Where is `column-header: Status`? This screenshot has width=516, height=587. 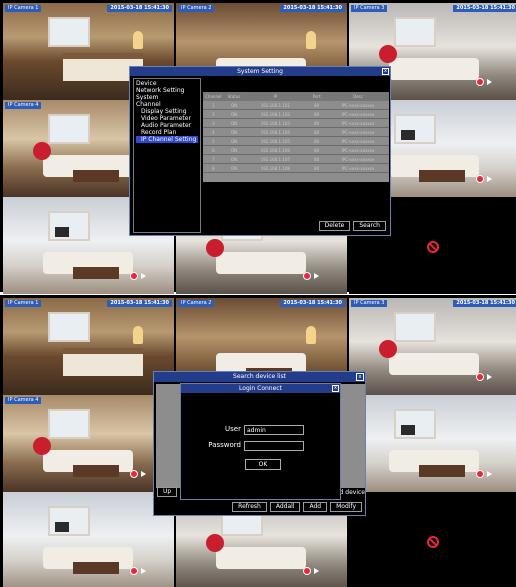
column-header: Status is located at coordinates (234, 96).